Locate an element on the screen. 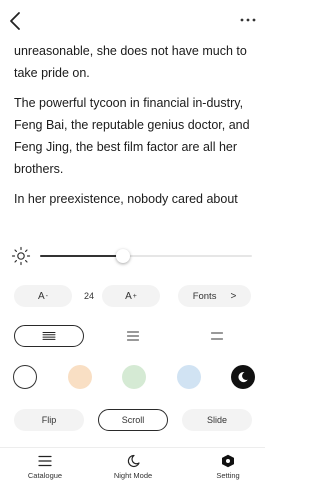  bottom-nav: Catalogue Night Mode Setting is located at coordinates (132, 468).